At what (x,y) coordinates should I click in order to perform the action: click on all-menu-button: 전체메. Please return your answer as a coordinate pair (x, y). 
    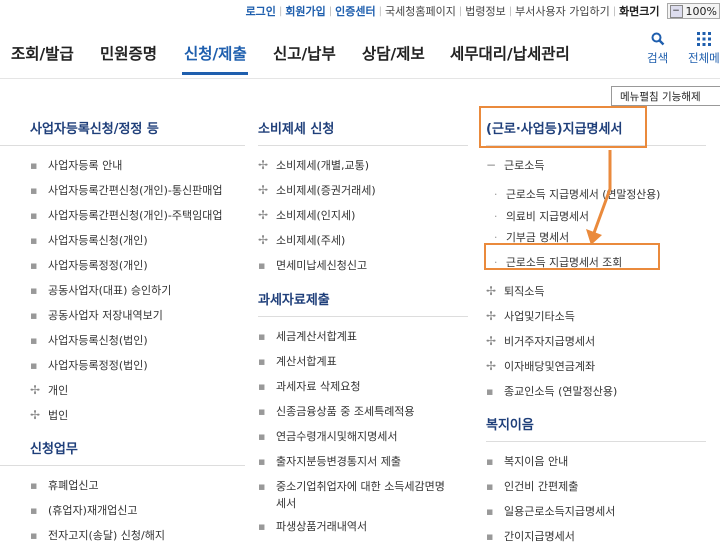
    Looking at the image, I should click on (704, 48).